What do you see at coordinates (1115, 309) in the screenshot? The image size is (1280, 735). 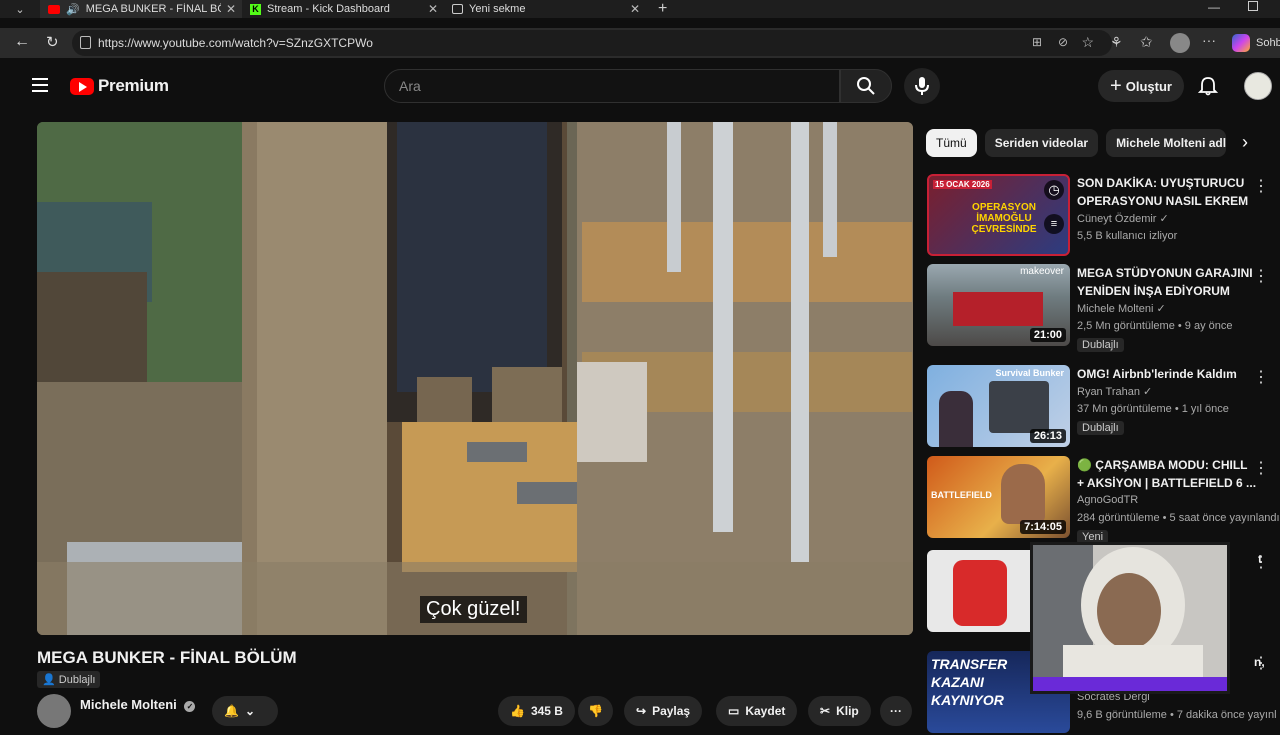 I see `channel-text: Michele Molteni` at bounding box center [1115, 309].